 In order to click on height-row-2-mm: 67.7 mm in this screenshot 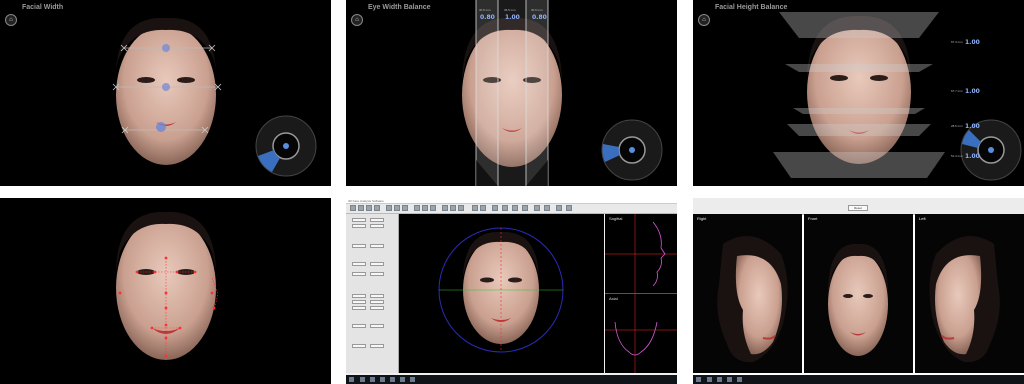, I will do `click(957, 91)`.